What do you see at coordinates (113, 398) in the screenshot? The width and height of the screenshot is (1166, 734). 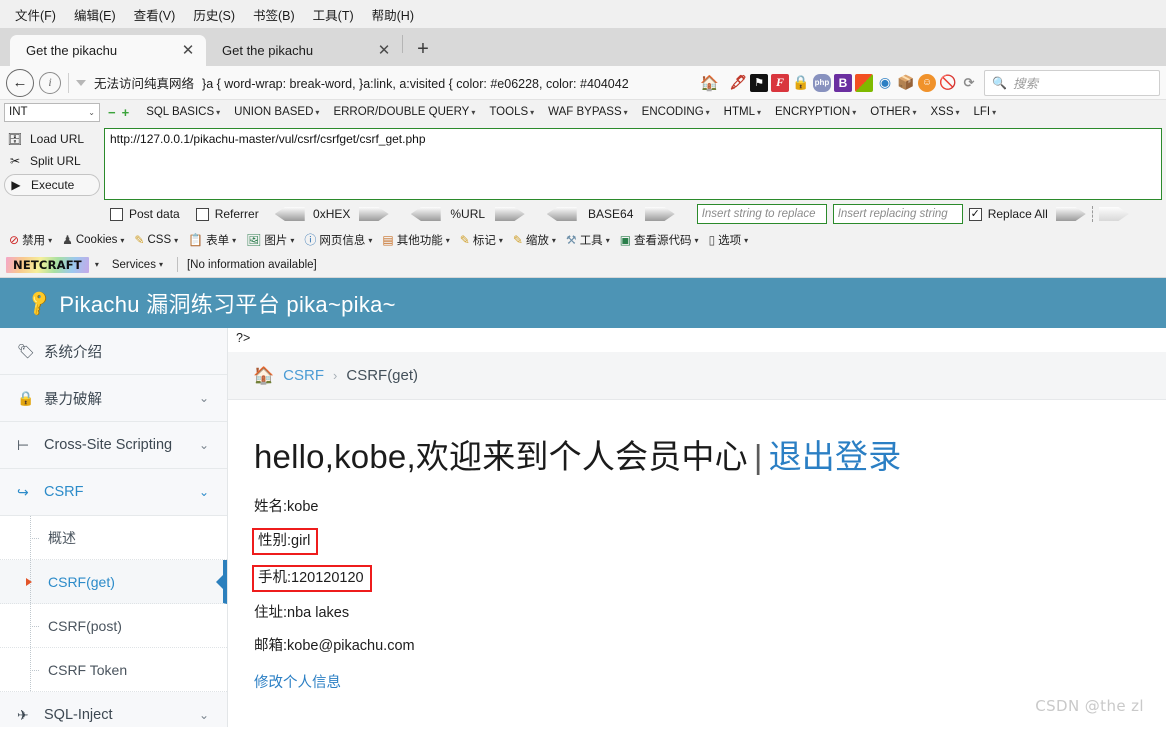 I see `sidebar-item-brute-force: 🔒 暴力破解 ⌄` at bounding box center [113, 398].